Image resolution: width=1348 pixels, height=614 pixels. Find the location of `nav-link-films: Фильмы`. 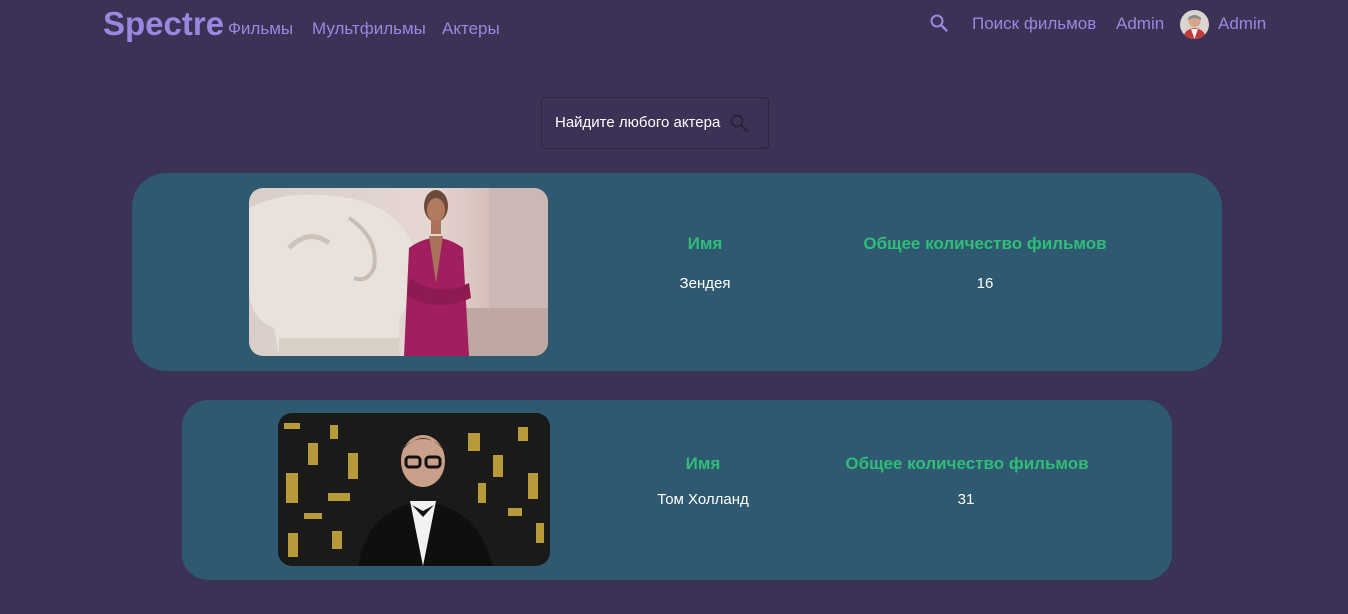

nav-link-films: Фильмы is located at coordinates (260, 29).